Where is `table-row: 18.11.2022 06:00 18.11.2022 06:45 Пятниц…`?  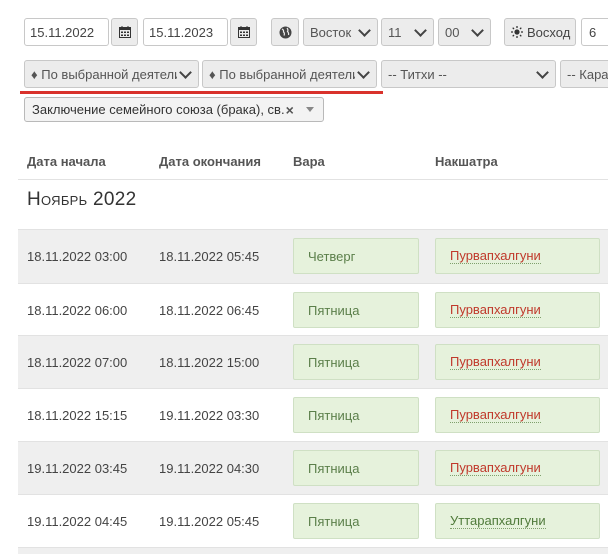
table-row: 18.11.2022 06:00 18.11.2022 06:45 Пятниц… is located at coordinates (313, 310).